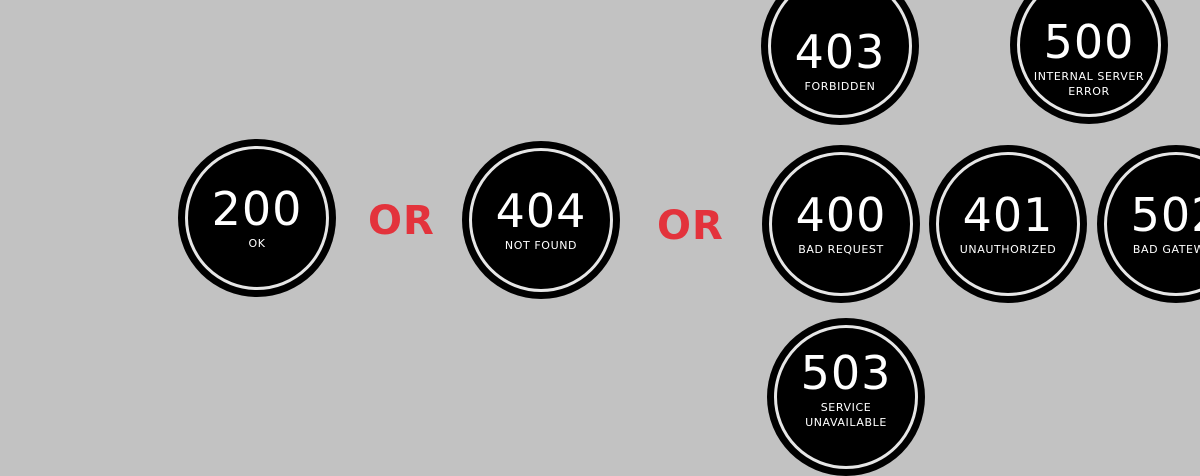  What do you see at coordinates (541, 245) in the screenshot?
I see `status-label: NOT FOUND` at bounding box center [541, 245].